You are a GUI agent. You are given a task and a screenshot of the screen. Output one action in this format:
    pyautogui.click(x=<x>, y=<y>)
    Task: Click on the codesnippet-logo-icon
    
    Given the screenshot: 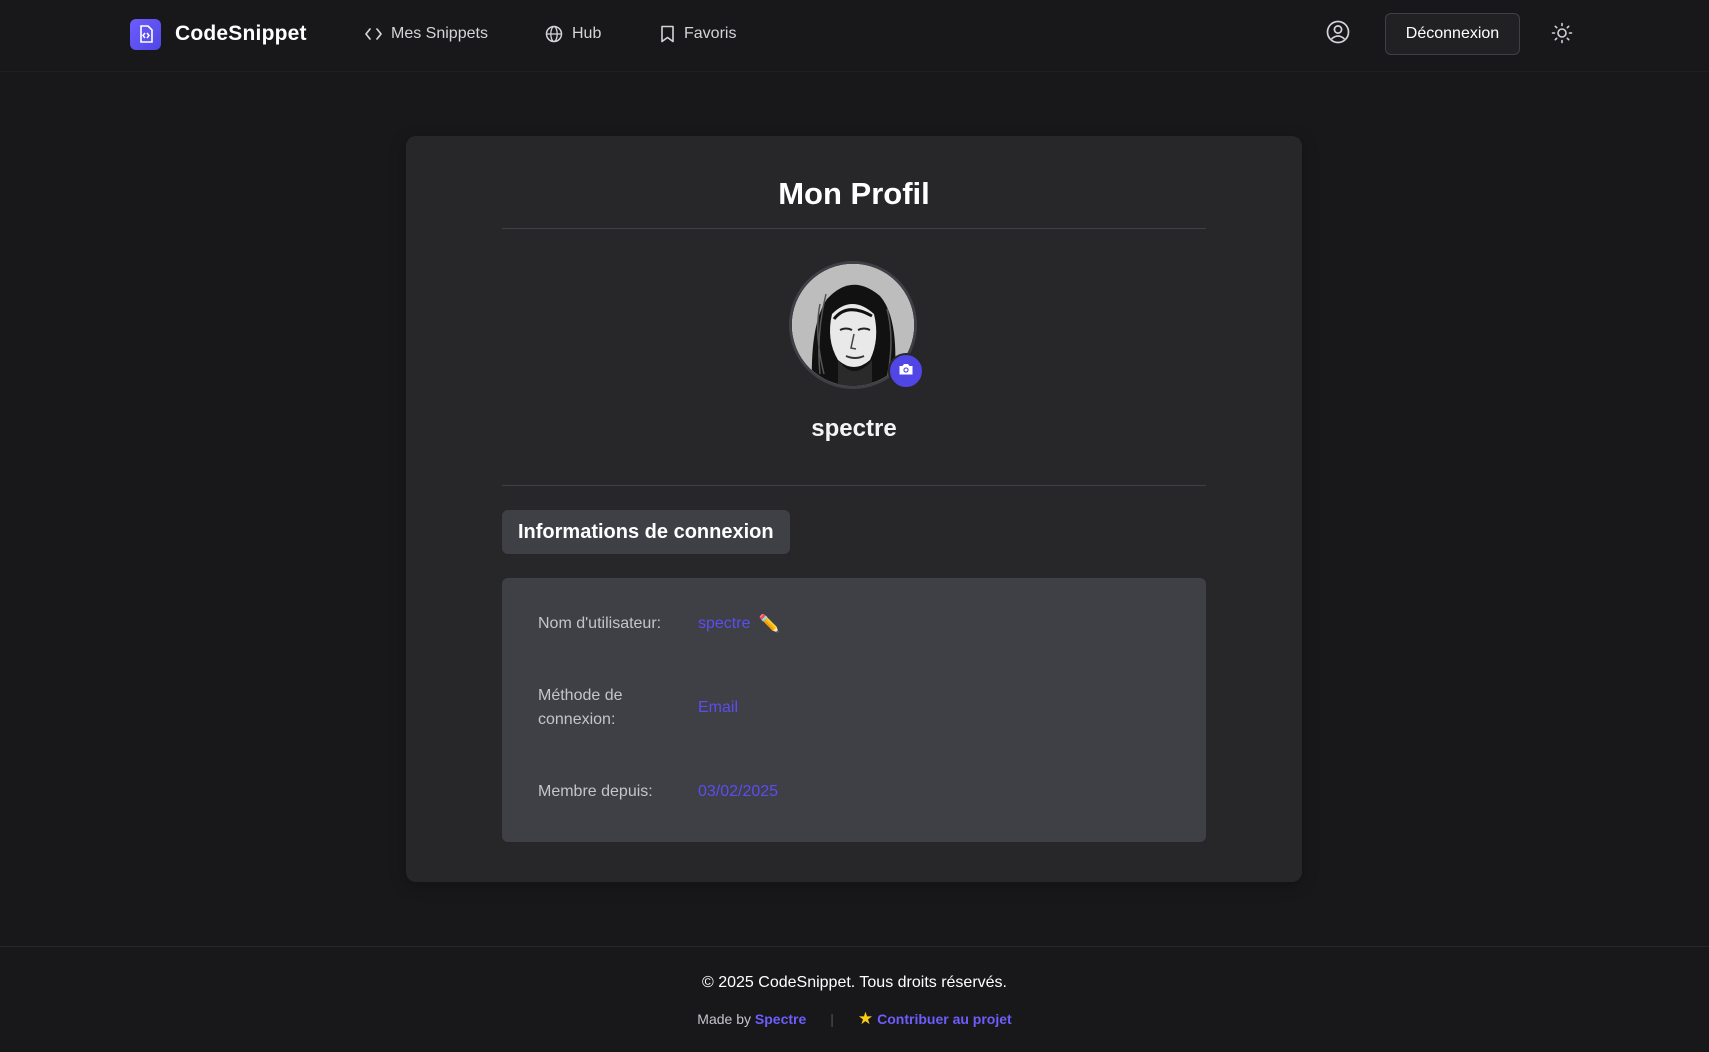 What is the action you would take?
    pyautogui.click(x=145, y=34)
    